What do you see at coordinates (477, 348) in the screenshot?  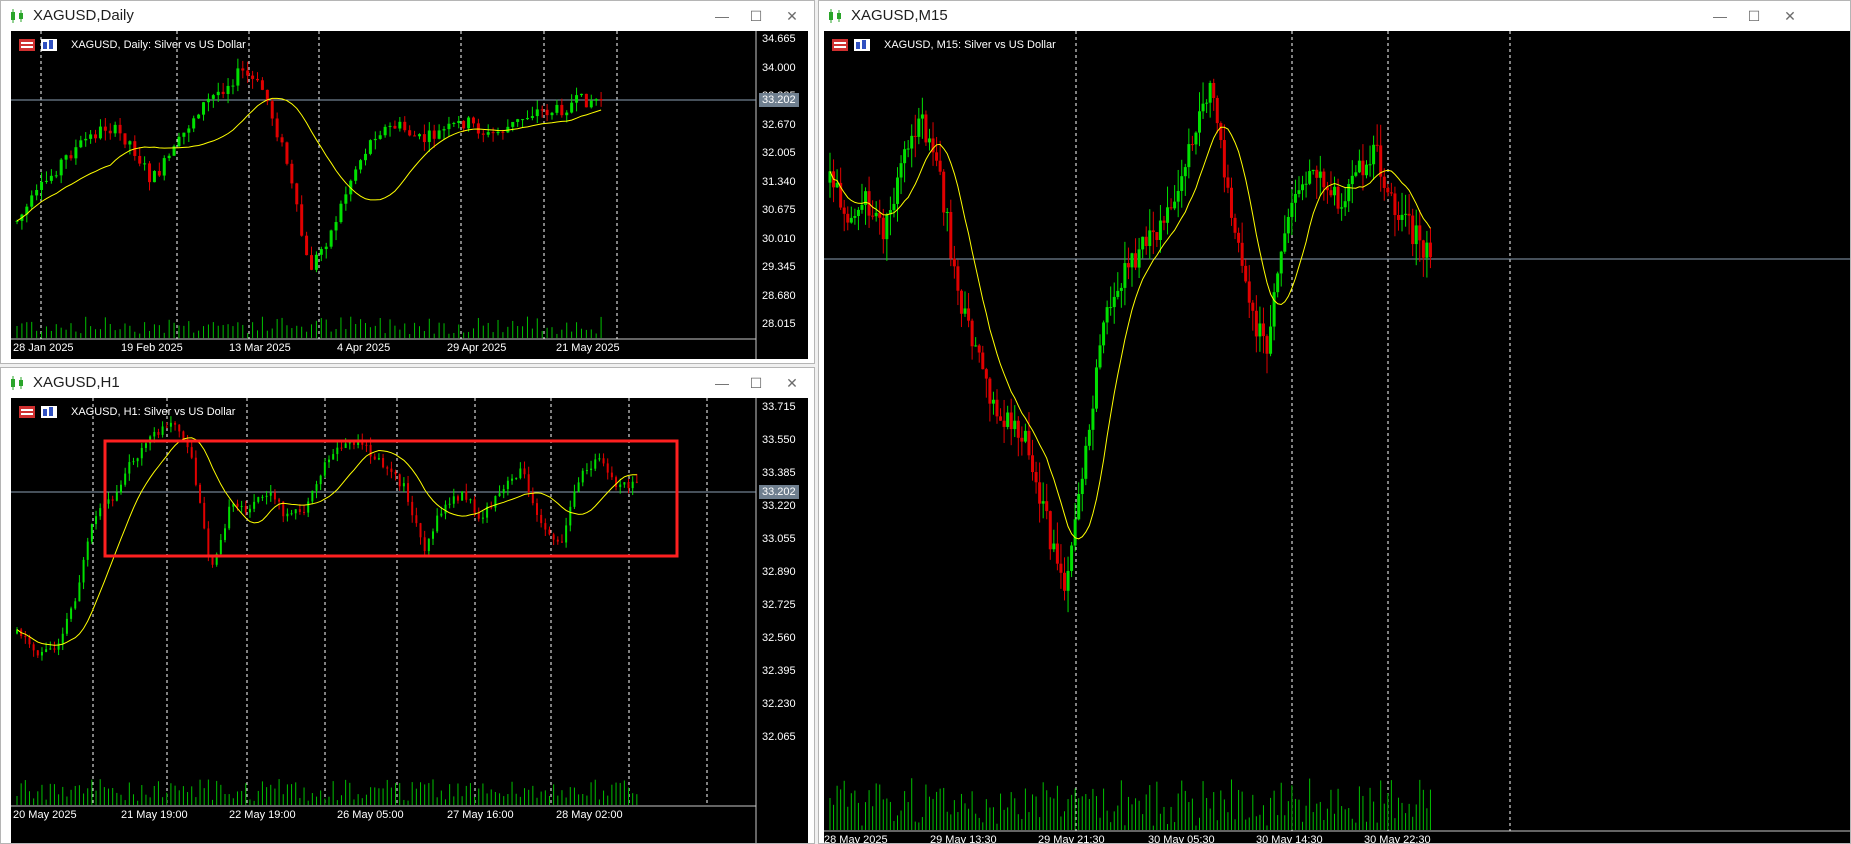 I see `time-tick-label: 29 Apr 2025` at bounding box center [477, 348].